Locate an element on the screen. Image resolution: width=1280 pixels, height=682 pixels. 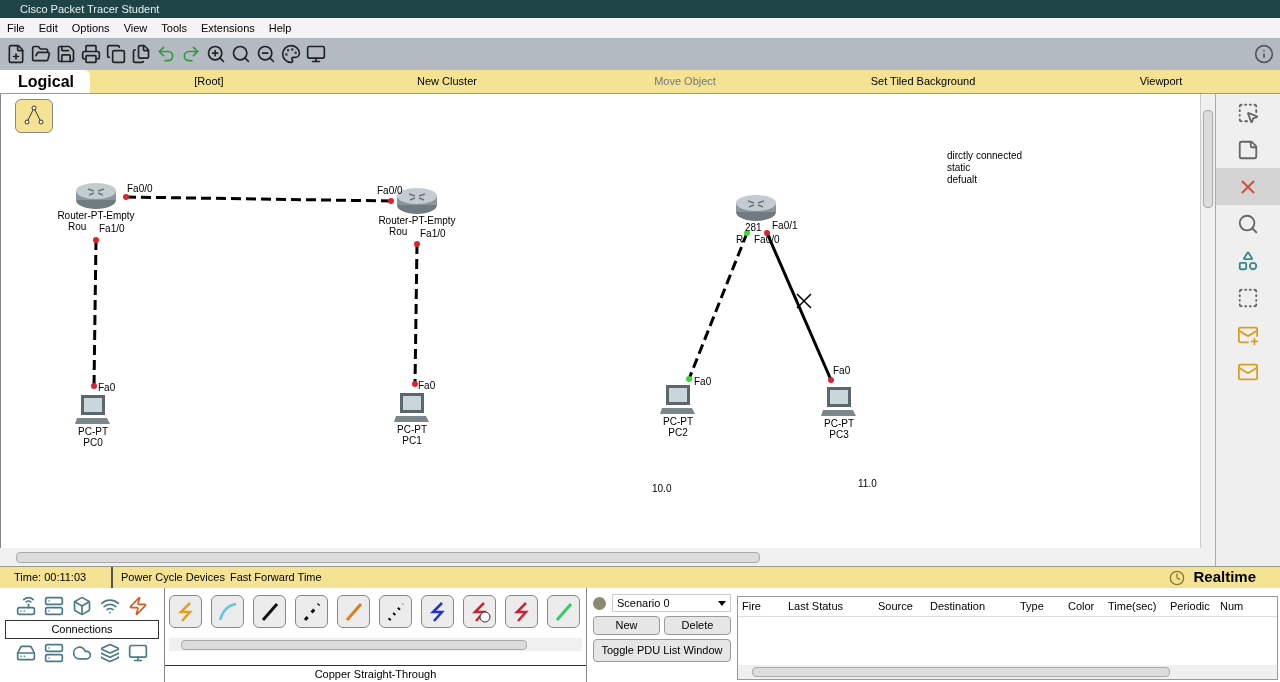
mode-label: Realtime is located at coordinates (1236, 577).